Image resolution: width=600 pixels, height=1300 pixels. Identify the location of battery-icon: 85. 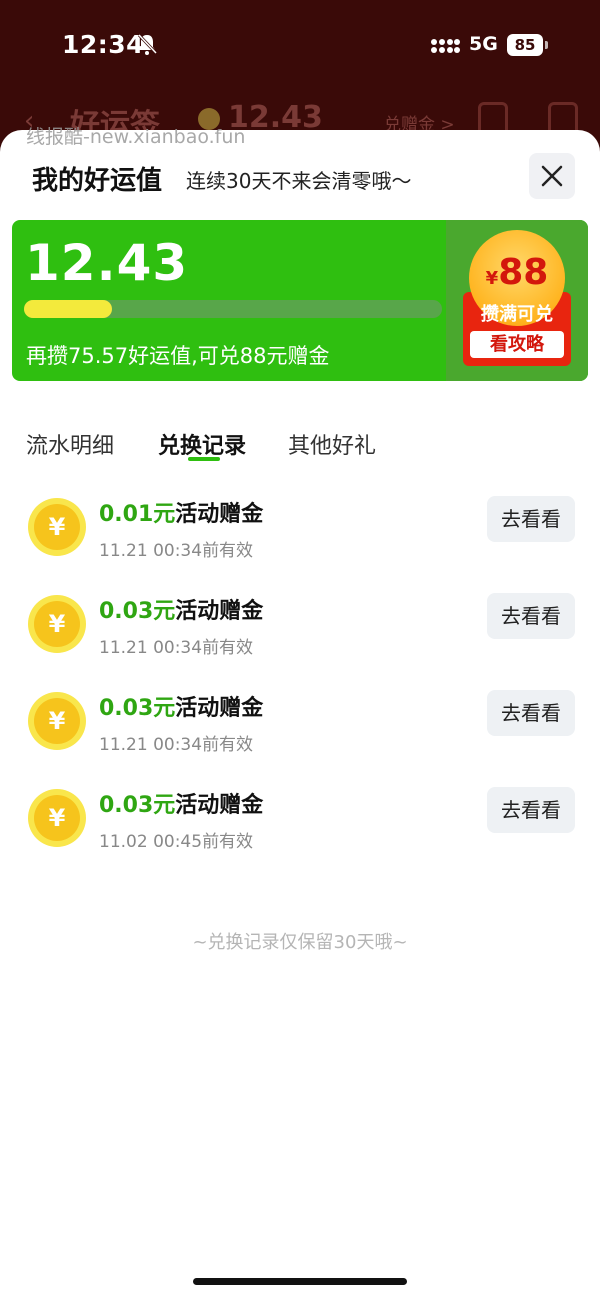
(525, 45).